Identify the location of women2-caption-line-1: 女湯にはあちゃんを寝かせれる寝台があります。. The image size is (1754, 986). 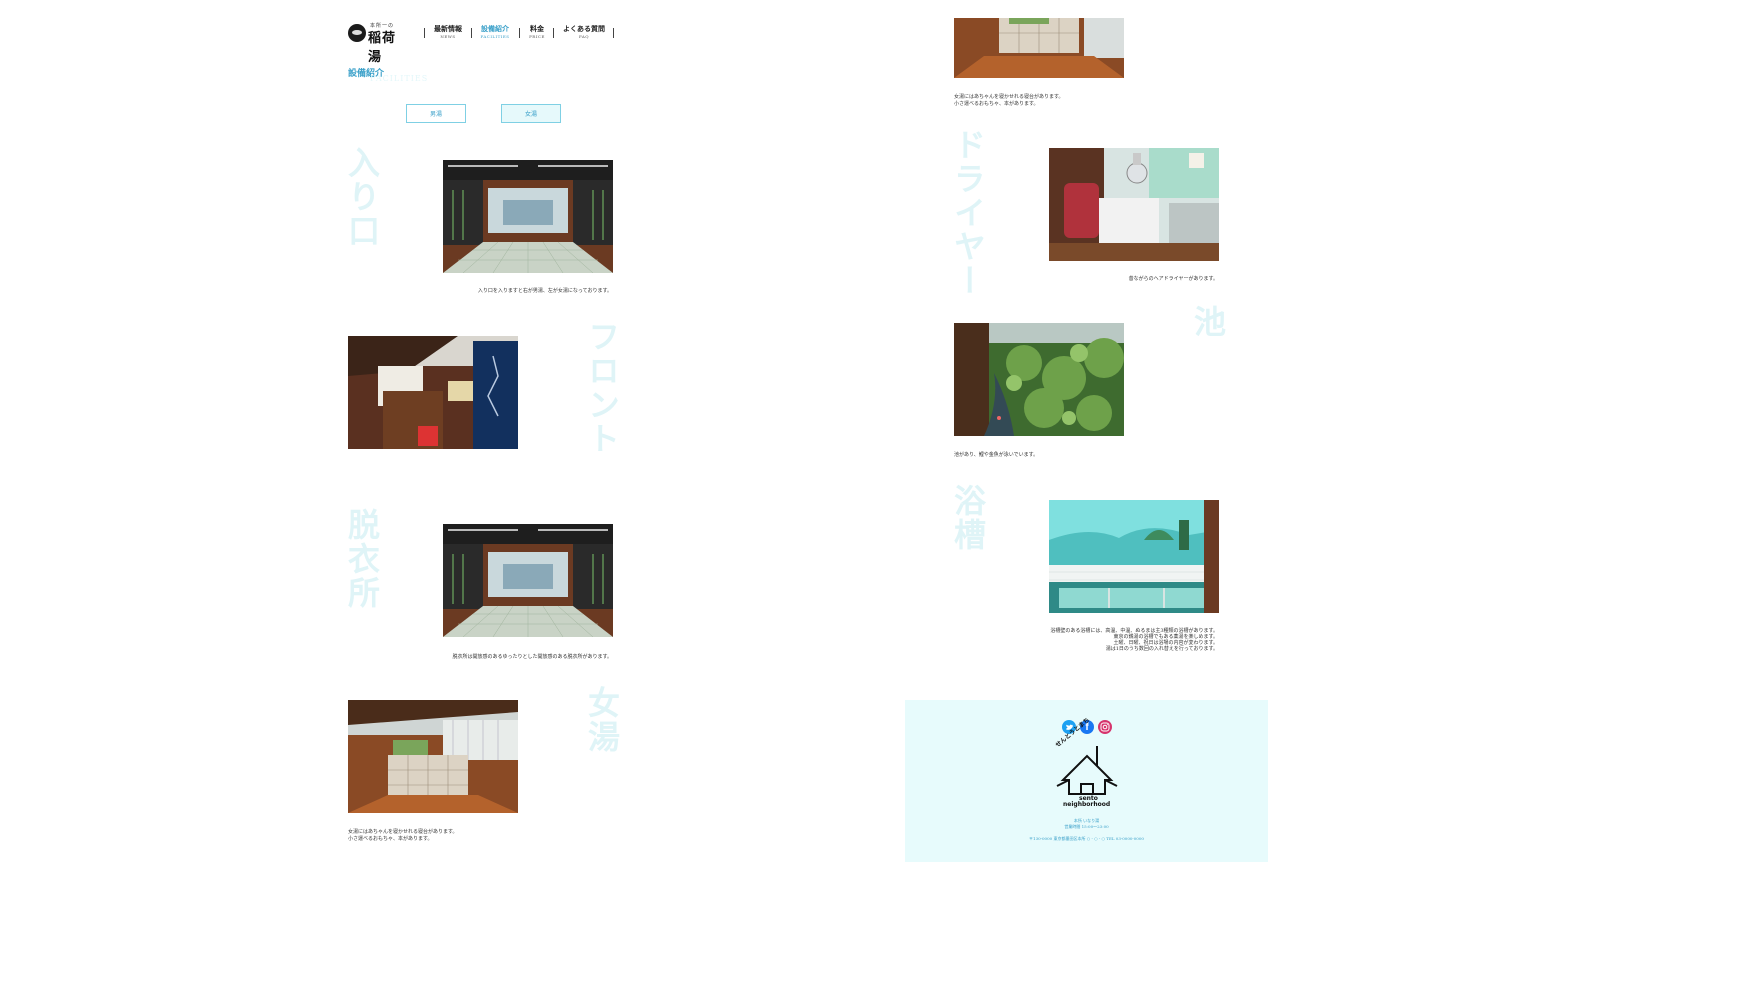
(1009, 97).